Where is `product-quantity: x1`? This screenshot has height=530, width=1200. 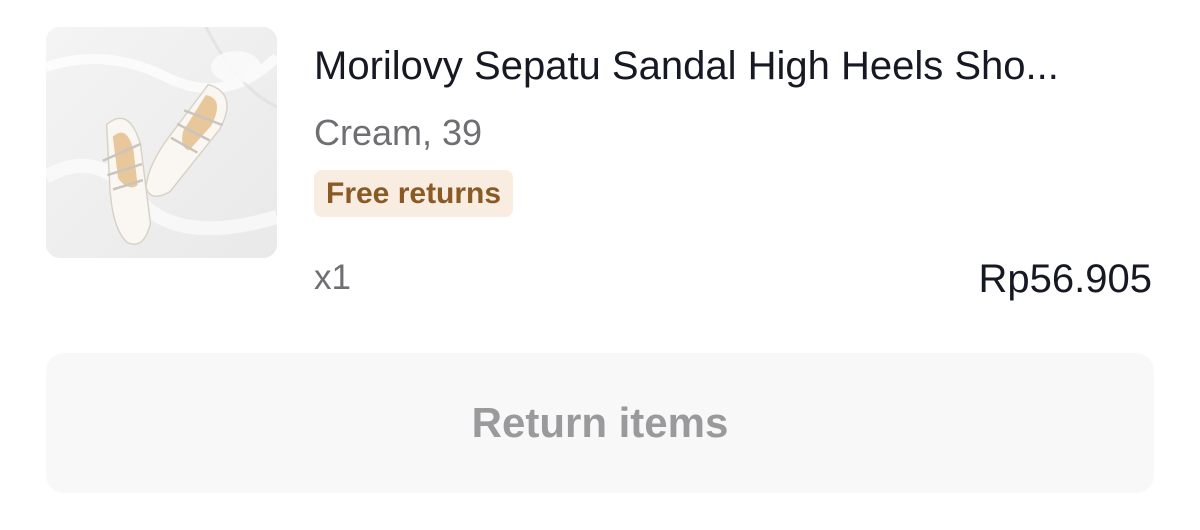
product-quantity: x1 is located at coordinates (332, 277).